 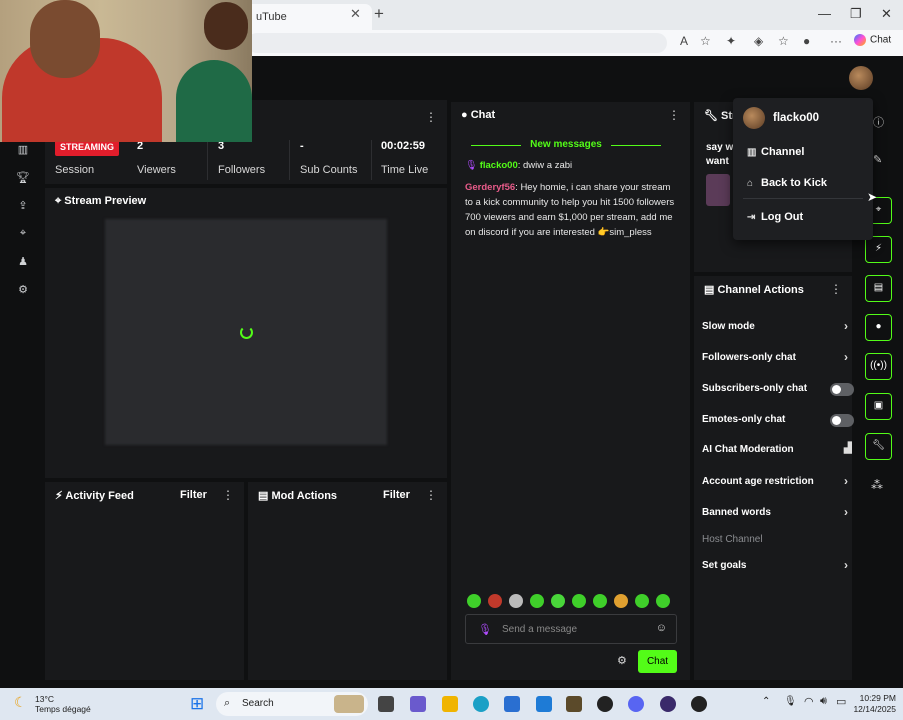 I want to click on restore-icon: ❐, so click(x=856, y=14).